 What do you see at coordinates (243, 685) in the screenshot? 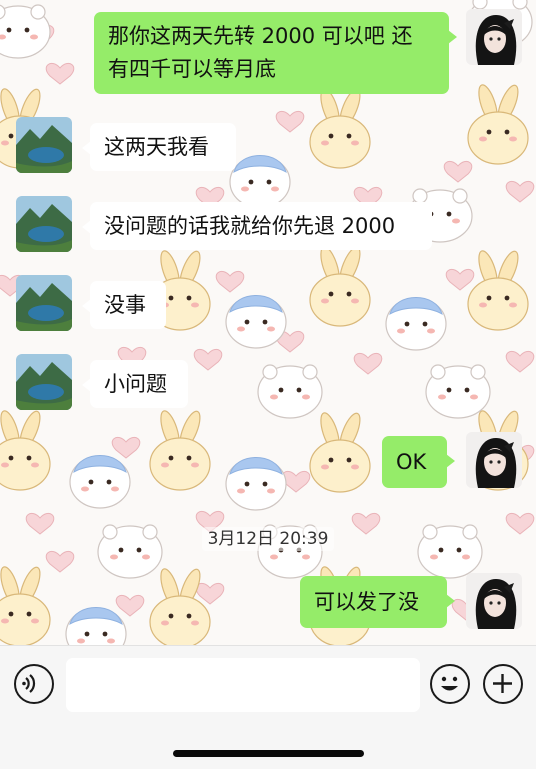
I see `message-input` at bounding box center [243, 685].